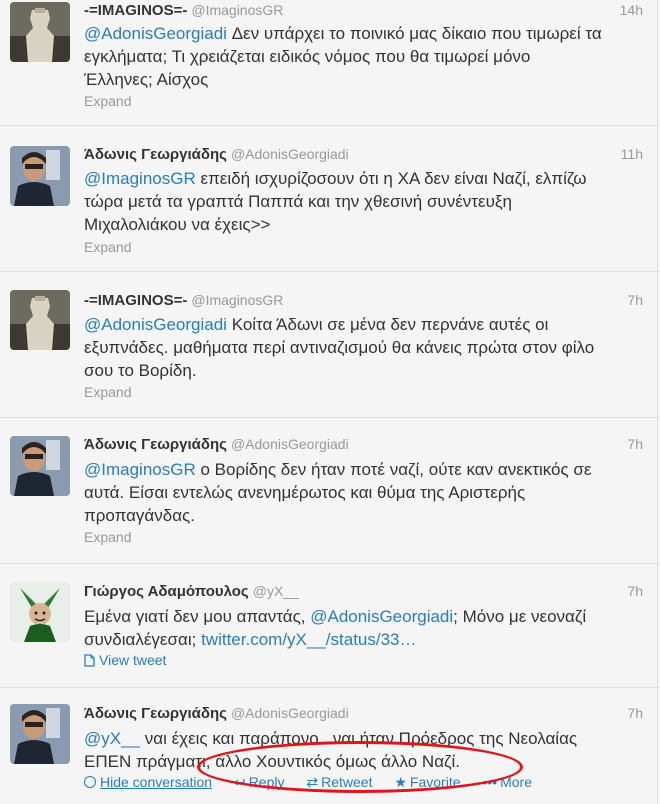 Image resolution: width=660 pixels, height=804 pixels. I want to click on tweet-header: Άδωνις Γεωργιάδης @AdonisGeorgiadi 11h, so click(363, 154).